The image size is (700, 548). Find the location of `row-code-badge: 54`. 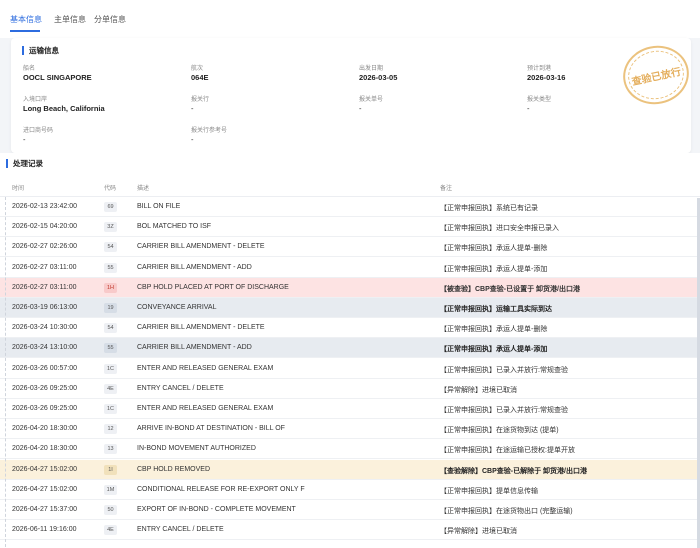

row-code-badge: 54 is located at coordinates (110, 328).